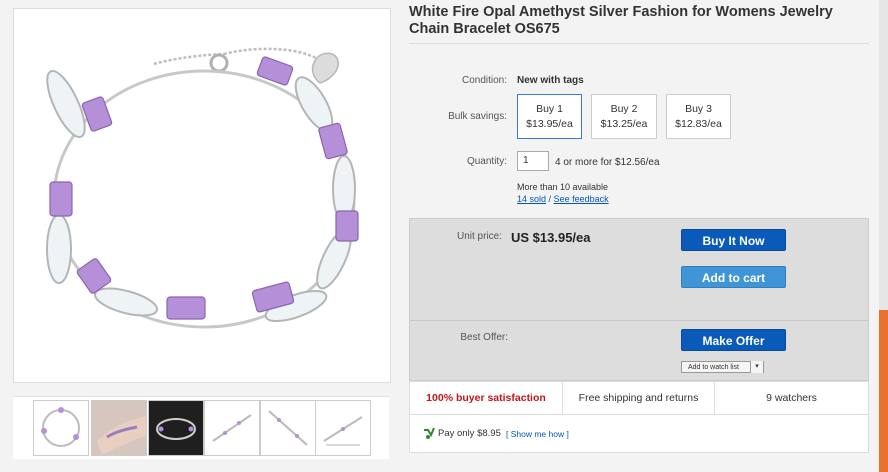 This screenshot has height=472, width=888. I want to click on bulk-option-title: Buy 3, so click(698, 109).